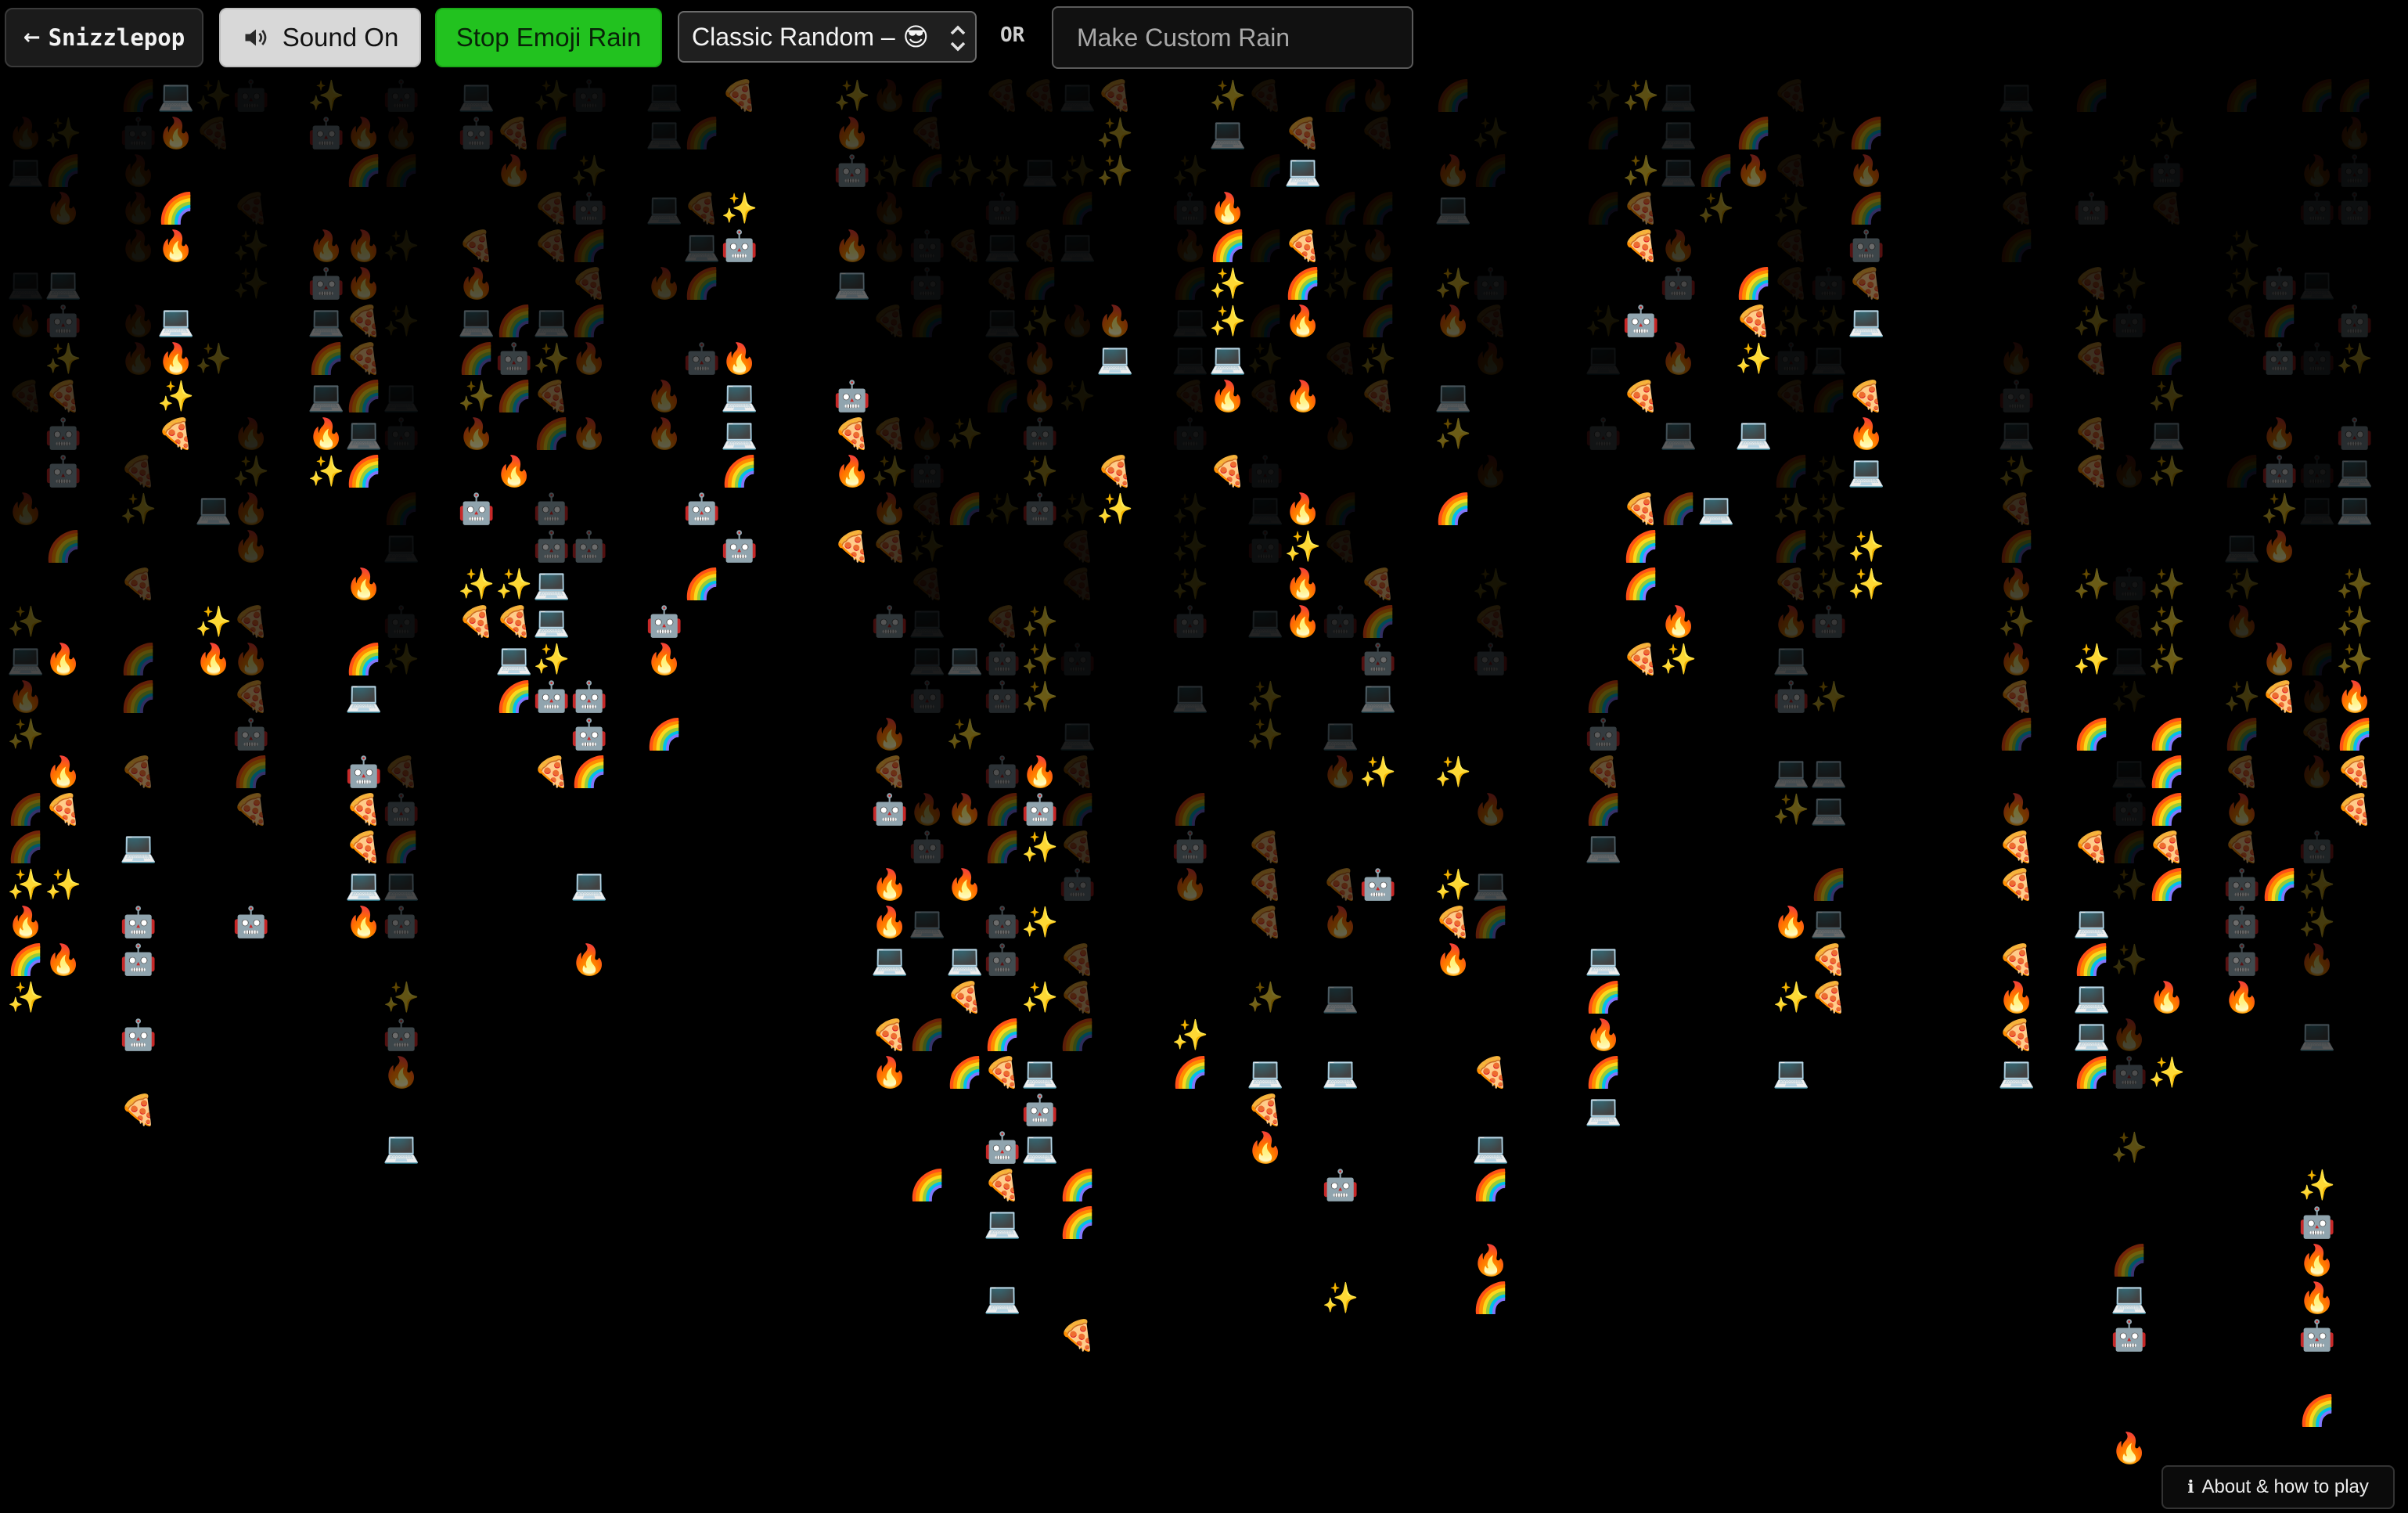 This screenshot has width=2408, height=1513. Describe the element at coordinates (104, 38) in the screenshot. I see `back-button: ← Snizzlepop` at that location.